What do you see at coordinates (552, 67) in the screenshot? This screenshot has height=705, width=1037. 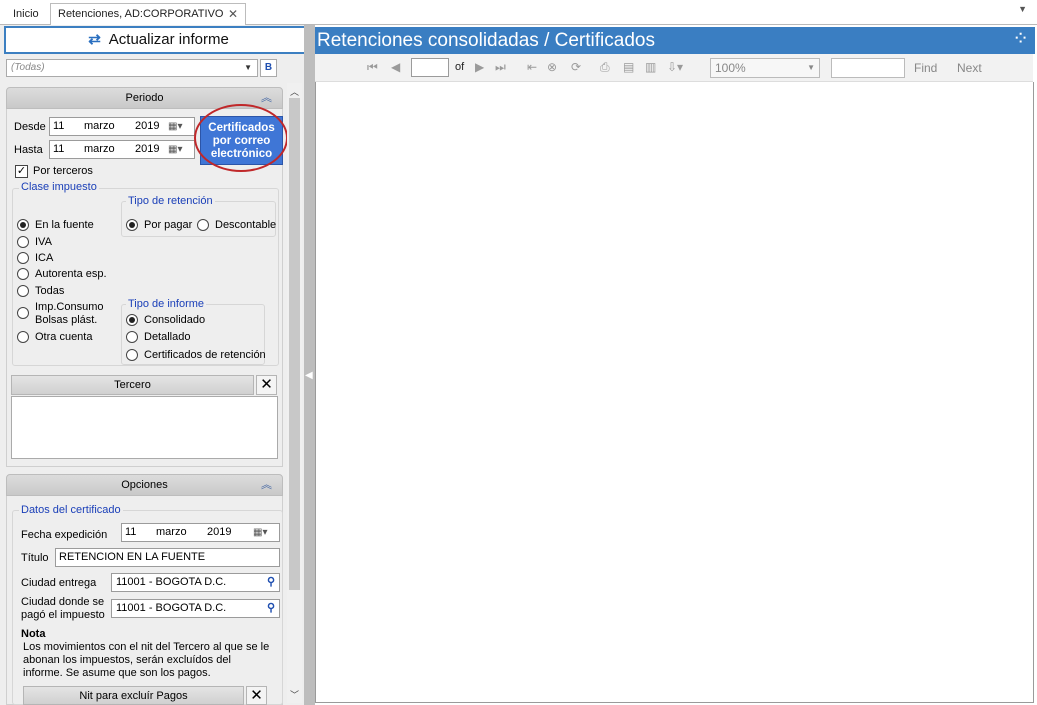 I see `stop-icon: ⊗` at bounding box center [552, 67].